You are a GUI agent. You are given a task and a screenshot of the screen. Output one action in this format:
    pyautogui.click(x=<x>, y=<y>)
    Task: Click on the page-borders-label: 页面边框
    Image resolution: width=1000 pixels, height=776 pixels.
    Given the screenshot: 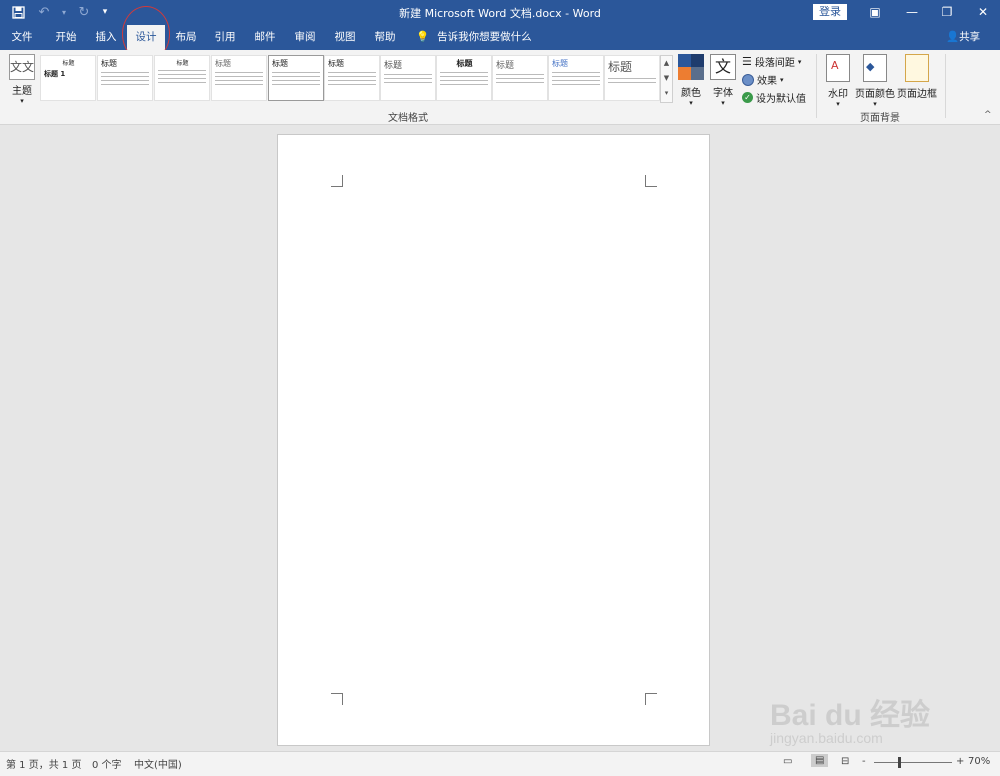 What is the action you would take?
    pyautogui.click(x=917, y=94)
    